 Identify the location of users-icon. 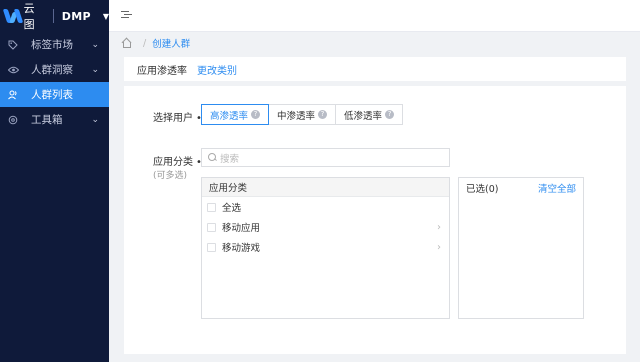
(13, 95).